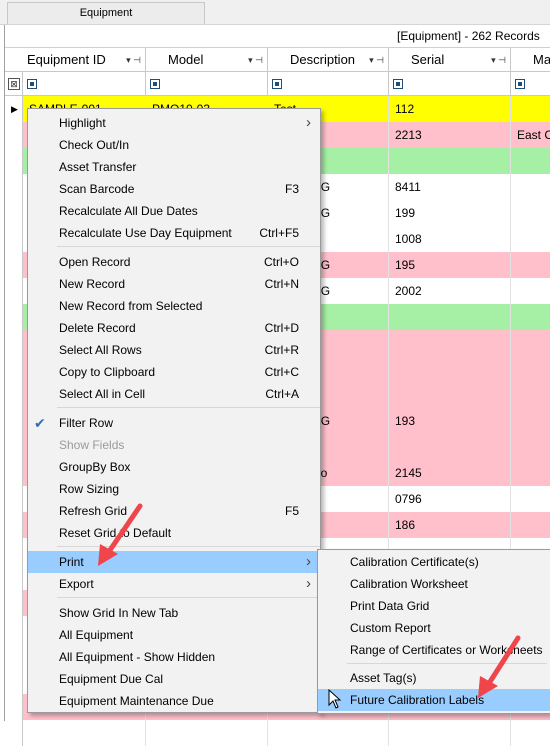  I want to click on column-header-description: Description ▾ ⊣, so click(328, 60).